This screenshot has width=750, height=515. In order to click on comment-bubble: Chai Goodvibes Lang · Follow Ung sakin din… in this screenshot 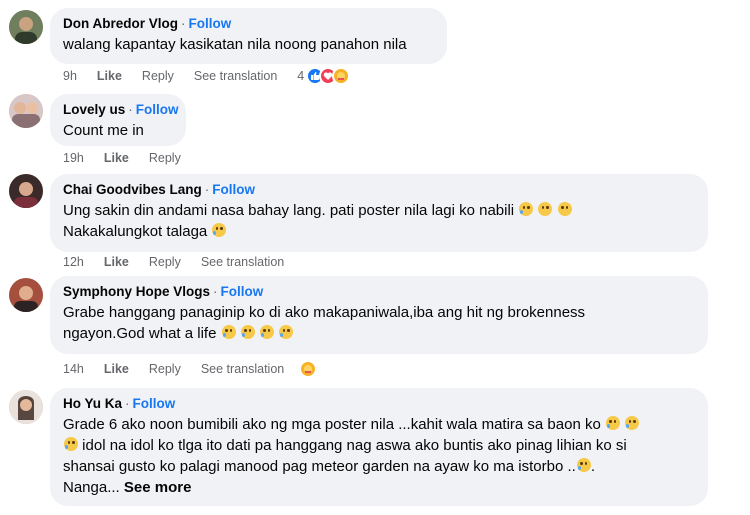, I will do `click(379, 213)`.